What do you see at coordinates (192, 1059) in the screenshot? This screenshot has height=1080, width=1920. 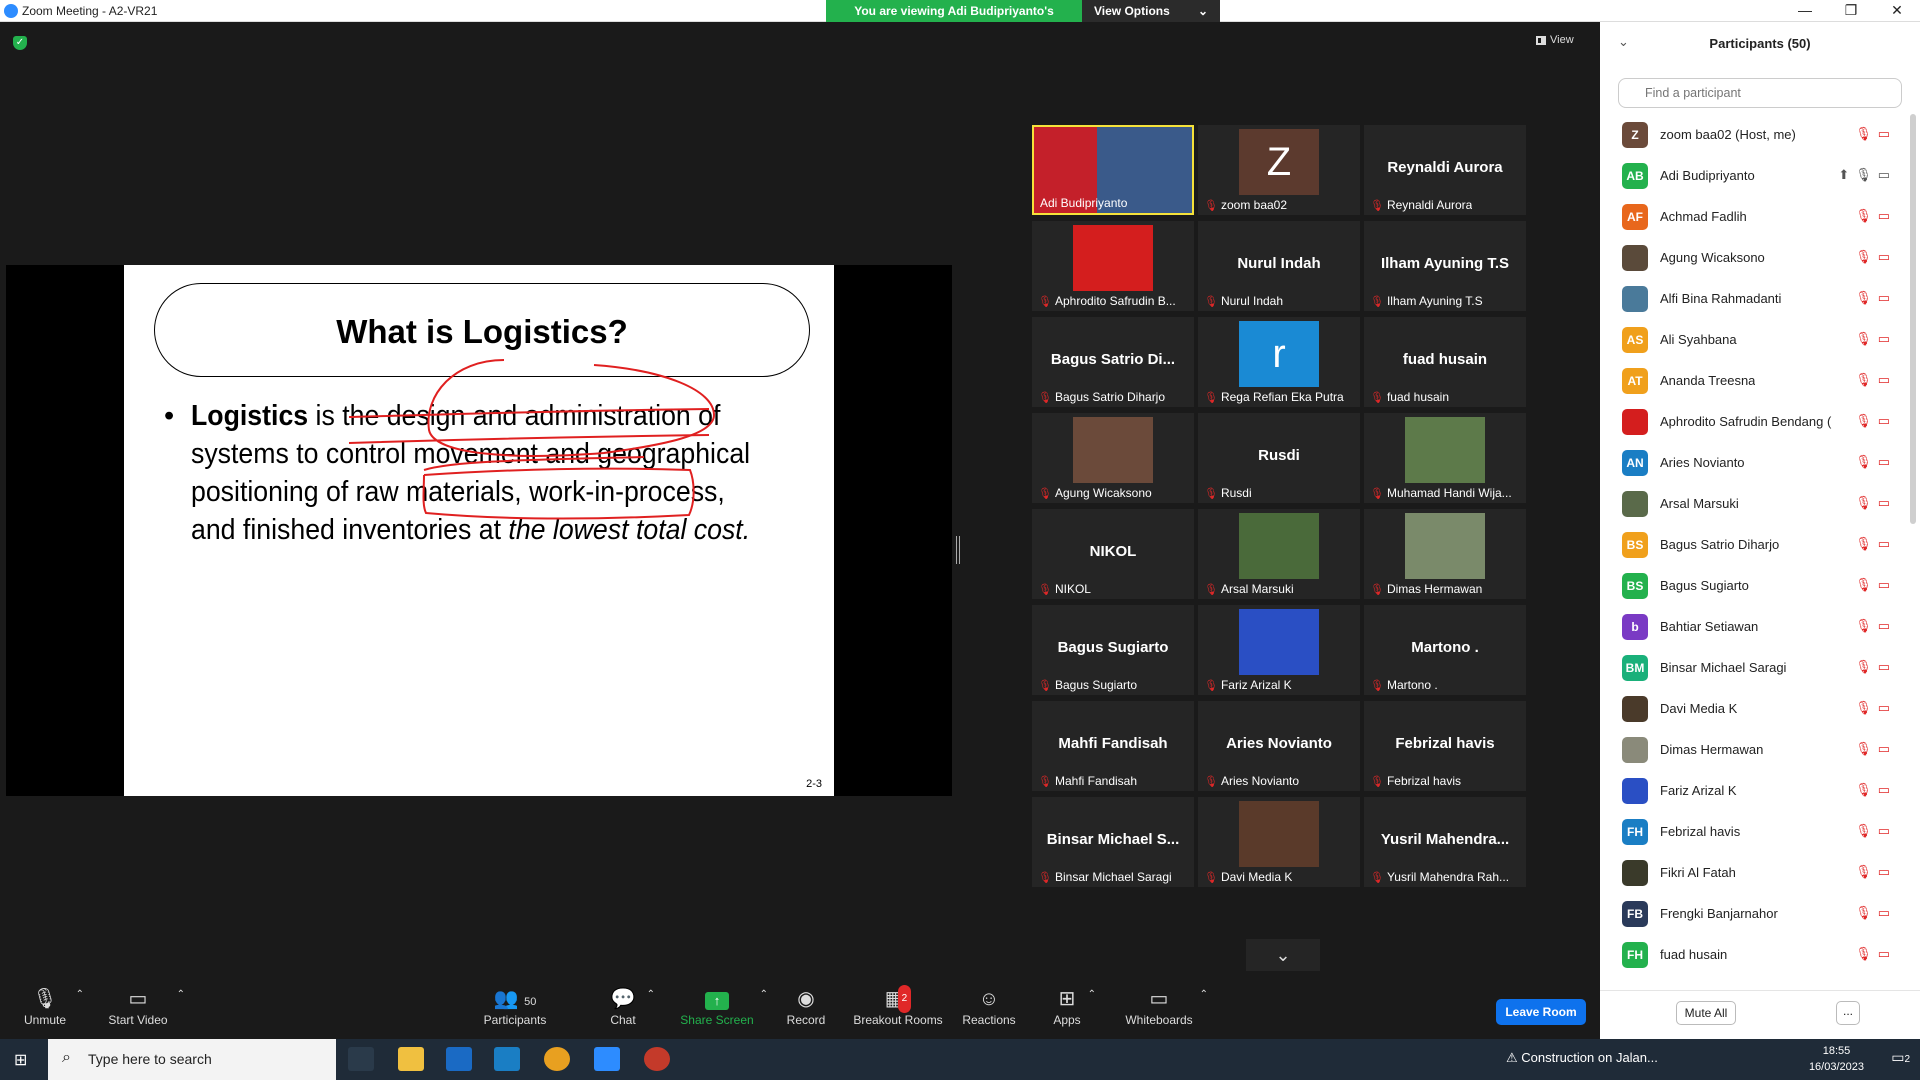 I see `taskbar-search: ⌕ Type here to search` at bounding box center [192, 1059].